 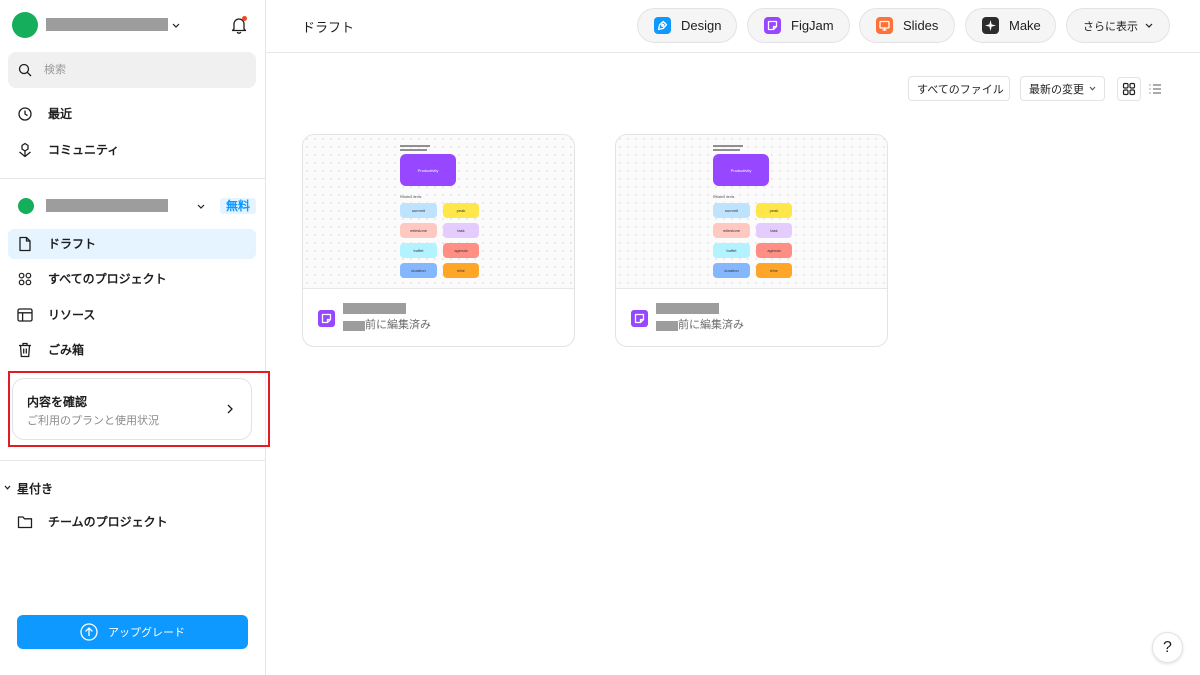 What do you see at coordinates (108, 522) in the screenshot?
I see `starred-item-label: チームのプロジェクト` at bounding box center [108, 522].